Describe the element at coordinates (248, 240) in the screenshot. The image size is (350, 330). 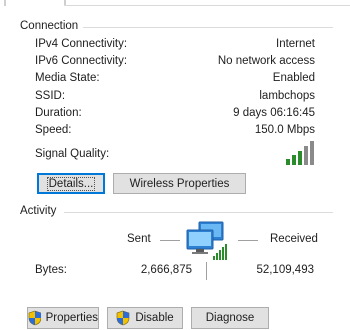
I see `received-line` at that location.